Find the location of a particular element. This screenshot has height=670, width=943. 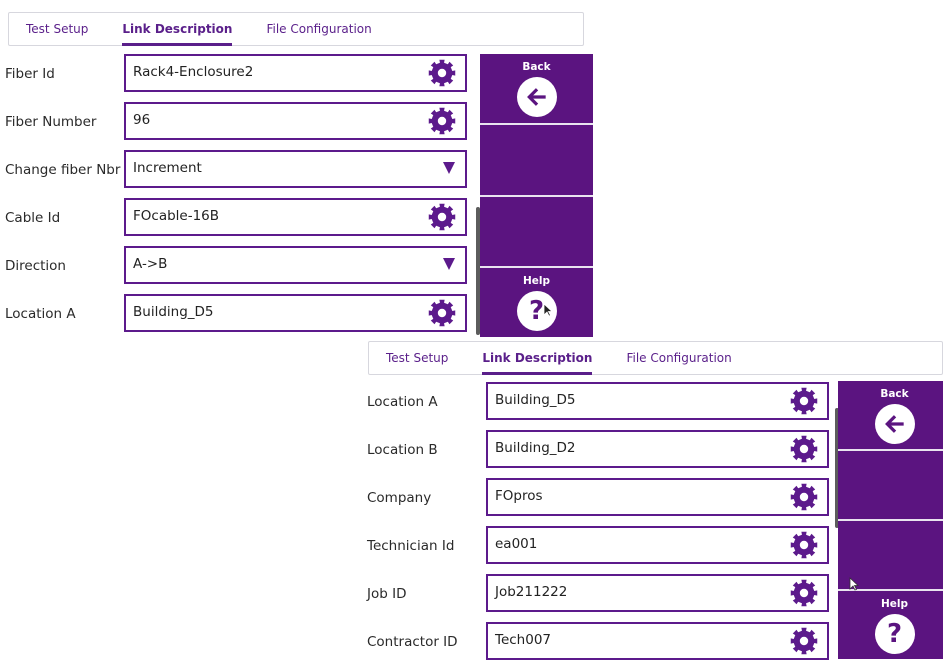

text-field: Job211222 is located at coordinates (657, 593).